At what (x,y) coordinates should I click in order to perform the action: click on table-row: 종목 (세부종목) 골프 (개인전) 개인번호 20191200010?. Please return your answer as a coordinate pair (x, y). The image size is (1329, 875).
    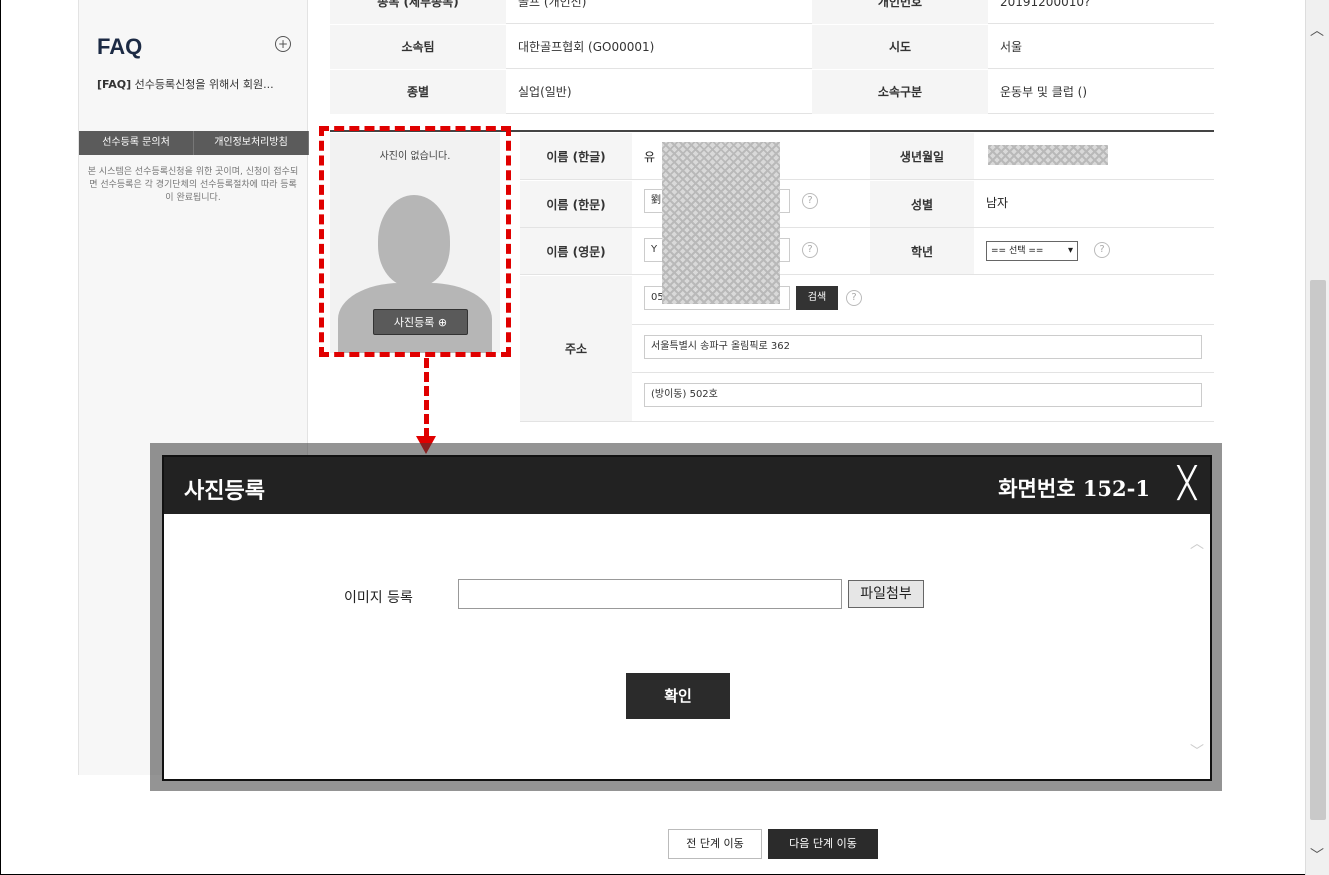
    Looking at the image, I should click on (772, 12).